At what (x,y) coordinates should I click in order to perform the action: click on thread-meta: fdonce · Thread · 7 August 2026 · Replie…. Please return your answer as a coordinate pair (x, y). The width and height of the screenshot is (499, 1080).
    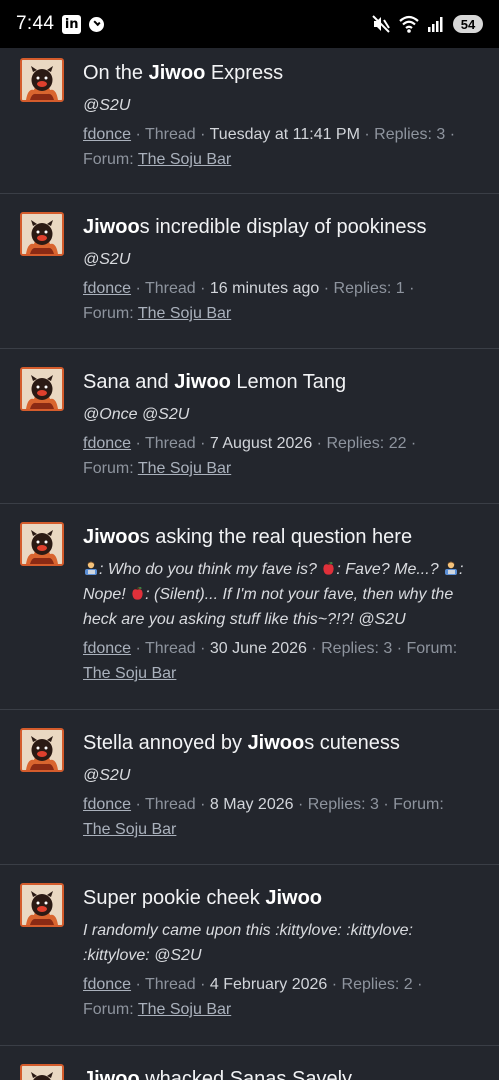
    Looking at the image, I should click on (250, 456).